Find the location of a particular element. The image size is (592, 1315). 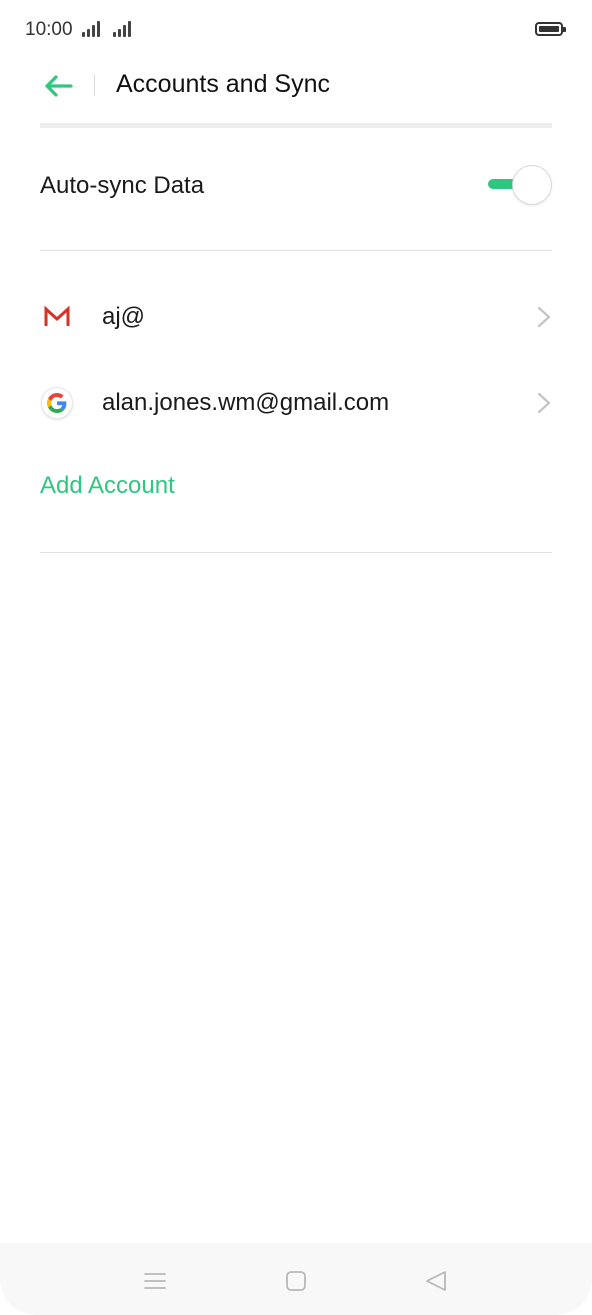

home-button is located at coordinates (296, 1281).